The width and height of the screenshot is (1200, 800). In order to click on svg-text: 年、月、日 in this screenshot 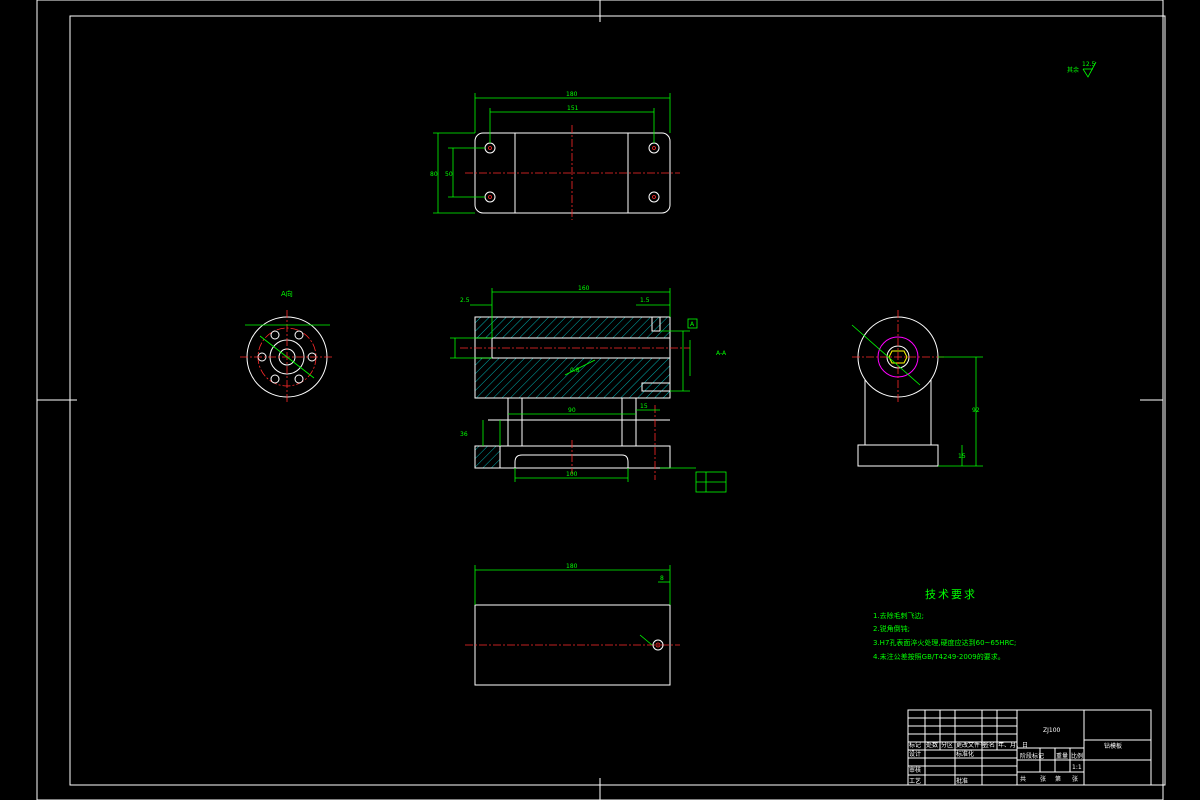, I will do `click(1013, 745)`.